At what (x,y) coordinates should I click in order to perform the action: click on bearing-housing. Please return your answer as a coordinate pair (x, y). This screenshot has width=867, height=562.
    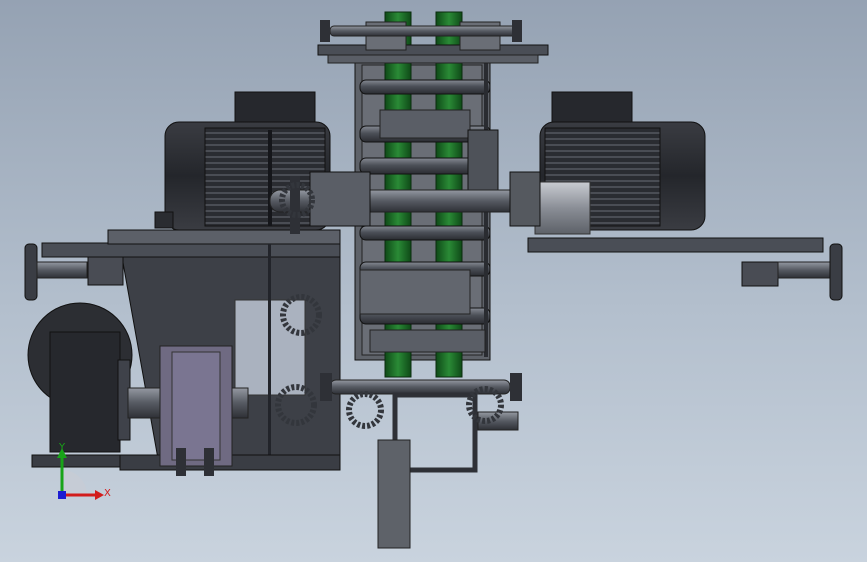
    Looking at the image, I should click on (196, 410).